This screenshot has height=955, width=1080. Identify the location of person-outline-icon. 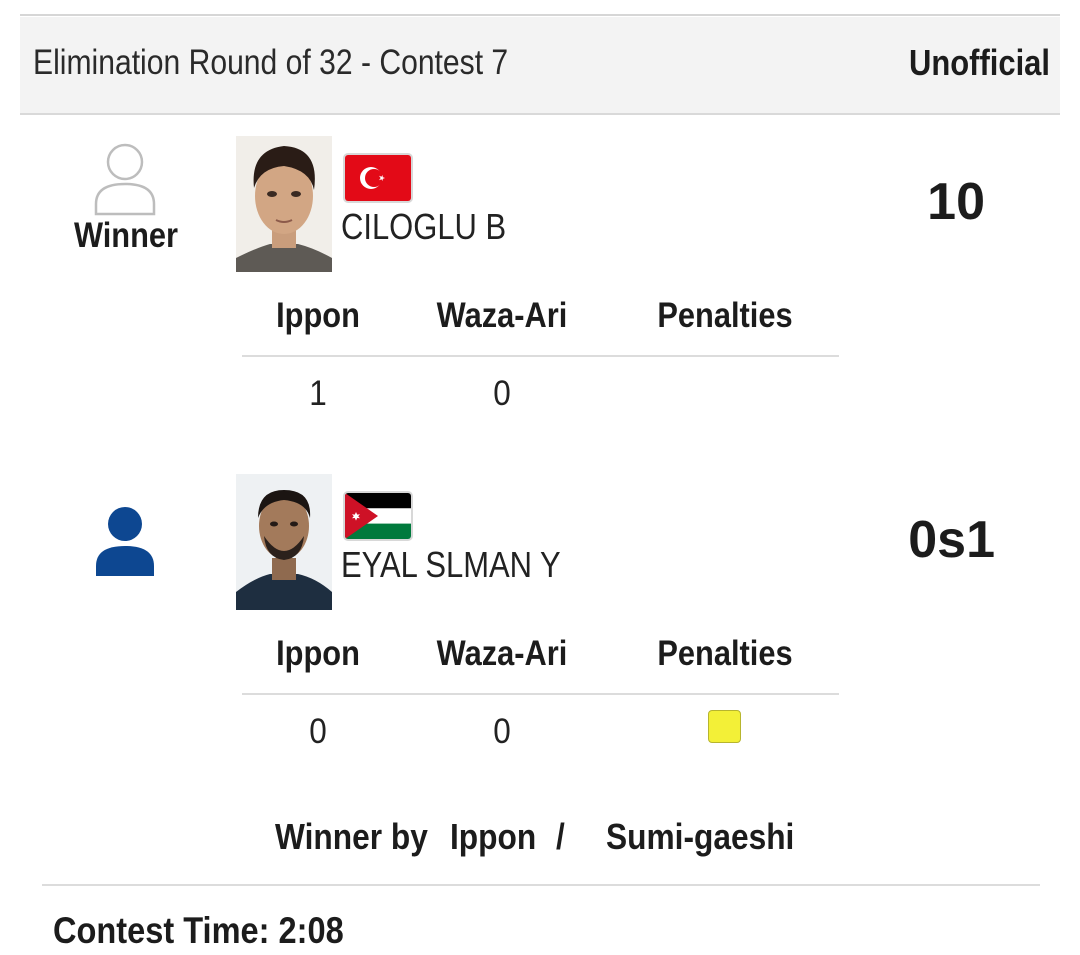
(125, 179).